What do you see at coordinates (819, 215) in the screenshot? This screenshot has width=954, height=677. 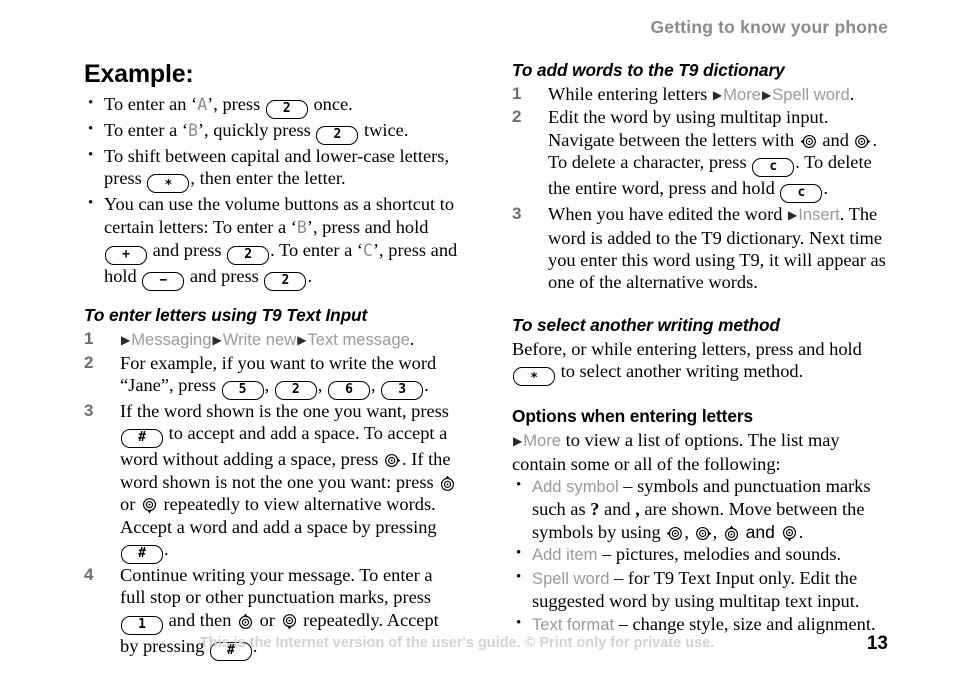 I see `menu-path-item: Insert` at bounding box center [819, 215].